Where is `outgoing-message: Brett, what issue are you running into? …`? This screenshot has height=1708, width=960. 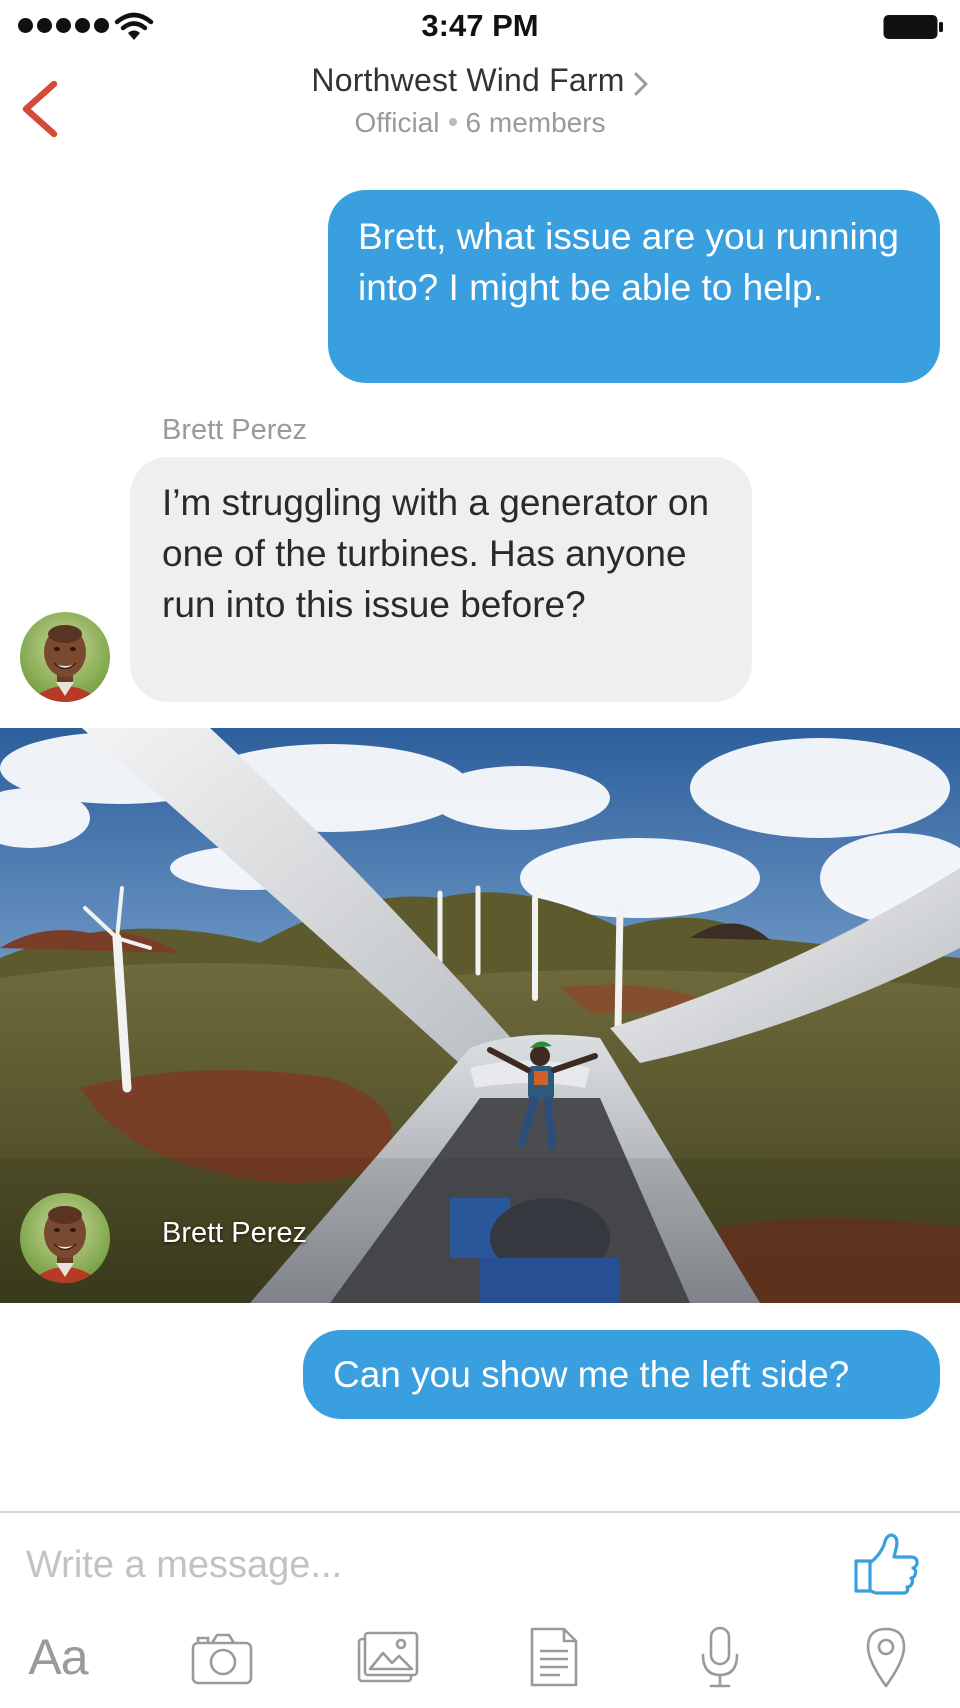
outgoing-message: Brett, what issue are you running into? … is located at coordinates (634, 286).